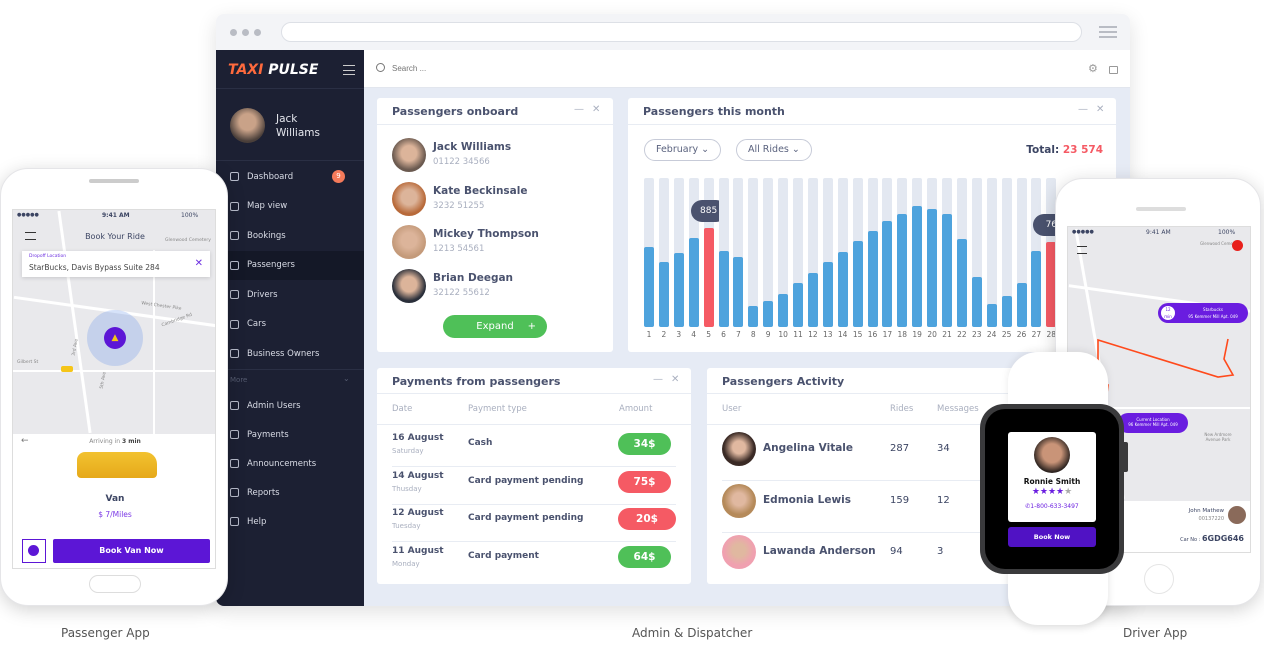 This screenshot has width=1264, height=645. I want to click on street-label: Gilbert St, so click(28, 362).